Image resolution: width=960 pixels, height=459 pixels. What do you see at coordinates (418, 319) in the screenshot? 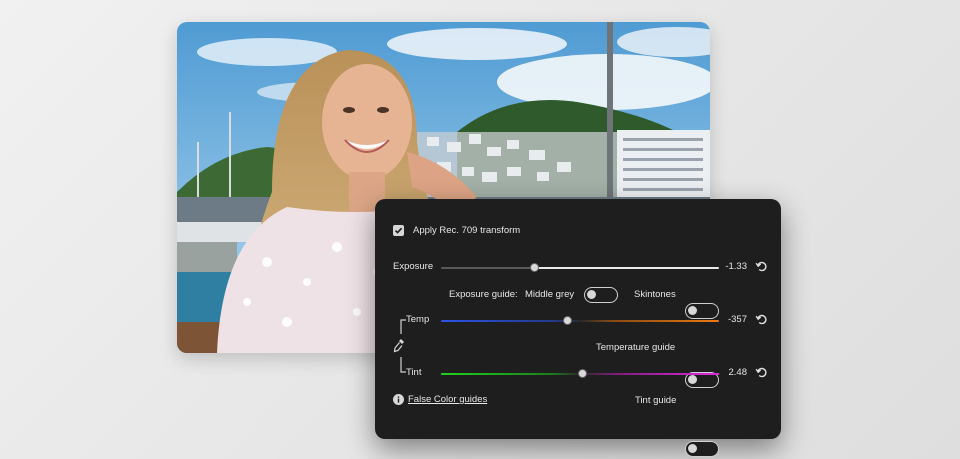
I see `temp-label: Temp` at bounding box center [418, 319].